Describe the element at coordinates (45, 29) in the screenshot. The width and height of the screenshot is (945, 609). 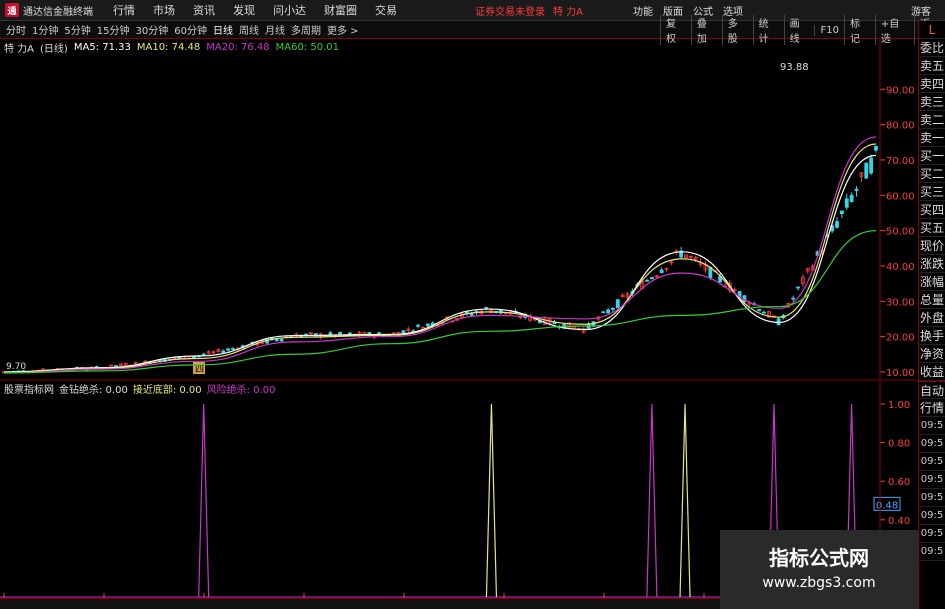
I see `period-1min: 1分钟` at that location.